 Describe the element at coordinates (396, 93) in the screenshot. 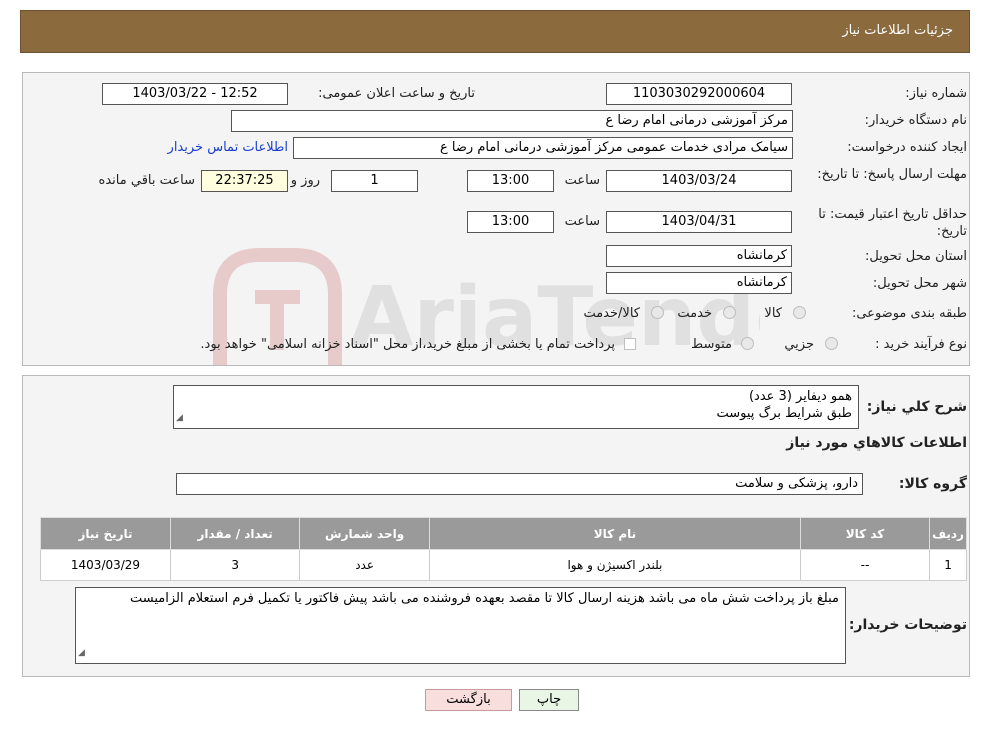

I see `announce-datetime-label: تاریخ و ساعت اعلان عمومی:` at that location.